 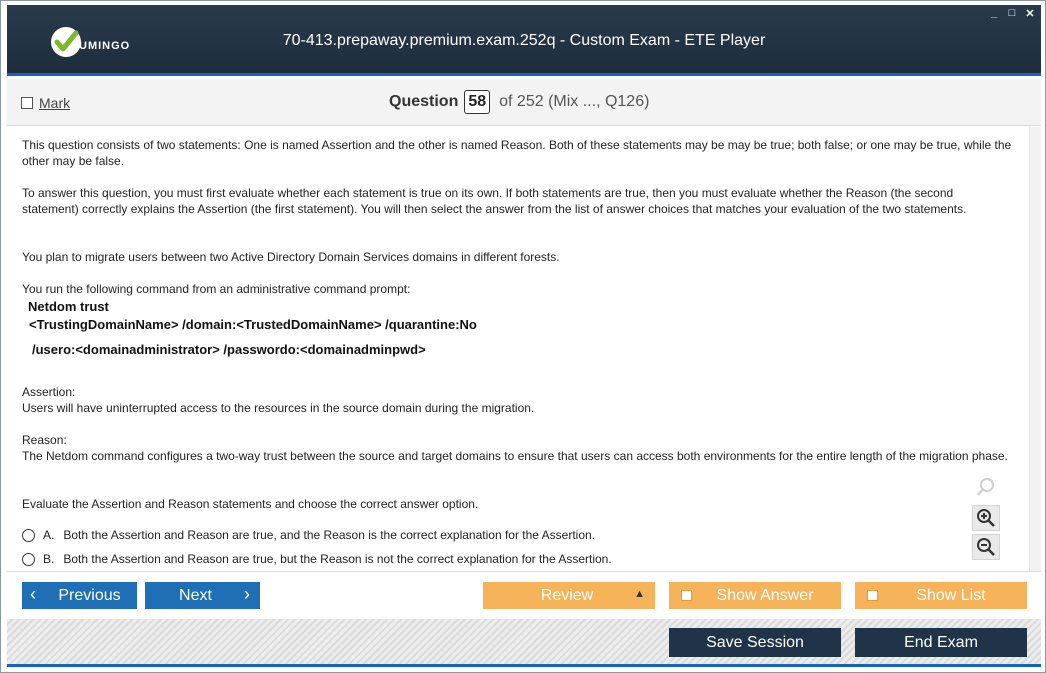 What do you see at coordinates (986, 487) in the screenshot?
I see `search-icon` at bounding box center [986, 487].